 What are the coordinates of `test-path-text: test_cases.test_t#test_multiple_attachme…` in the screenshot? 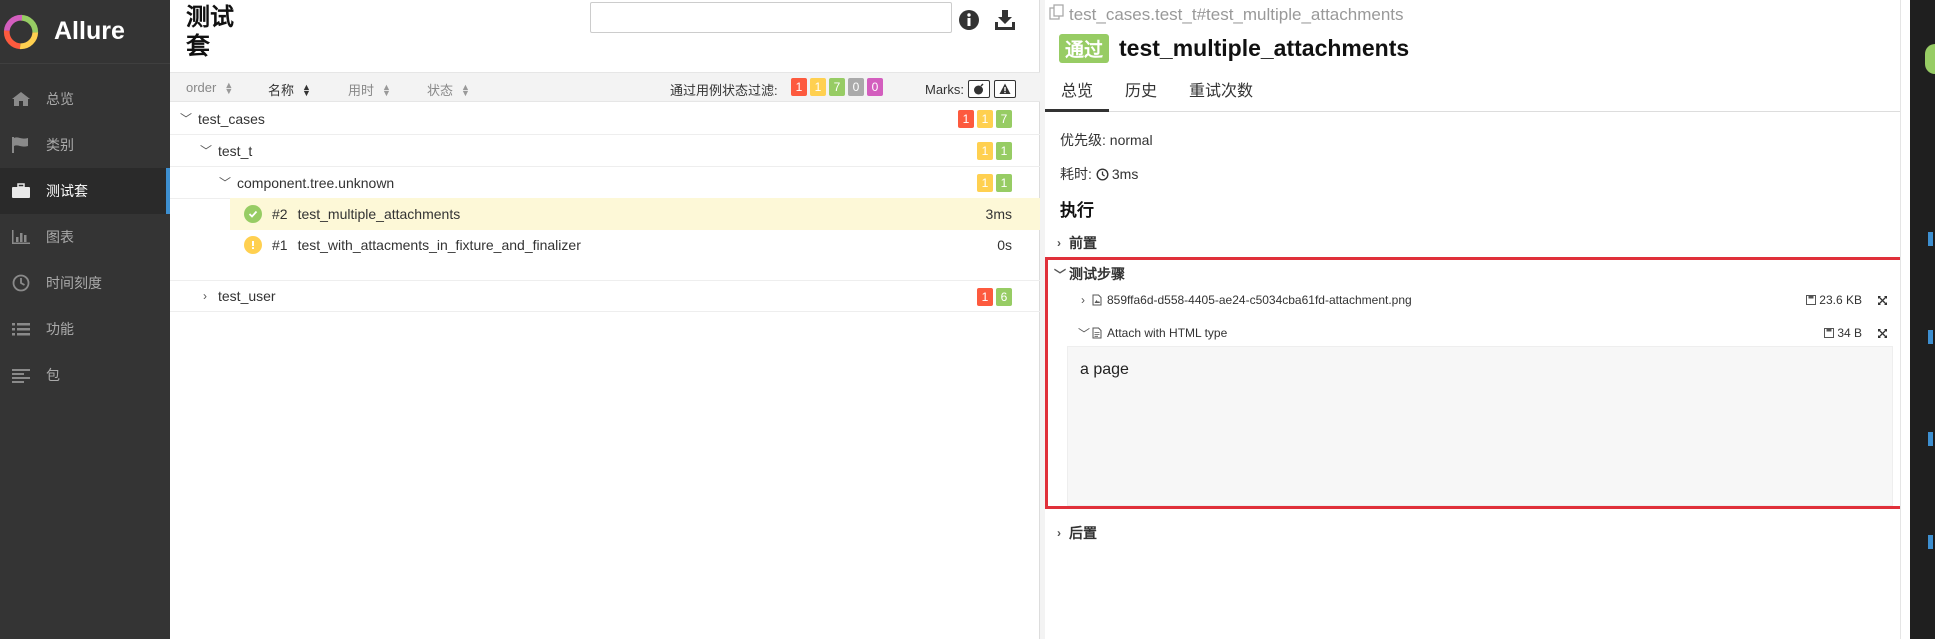 It's located at (1236, 14).